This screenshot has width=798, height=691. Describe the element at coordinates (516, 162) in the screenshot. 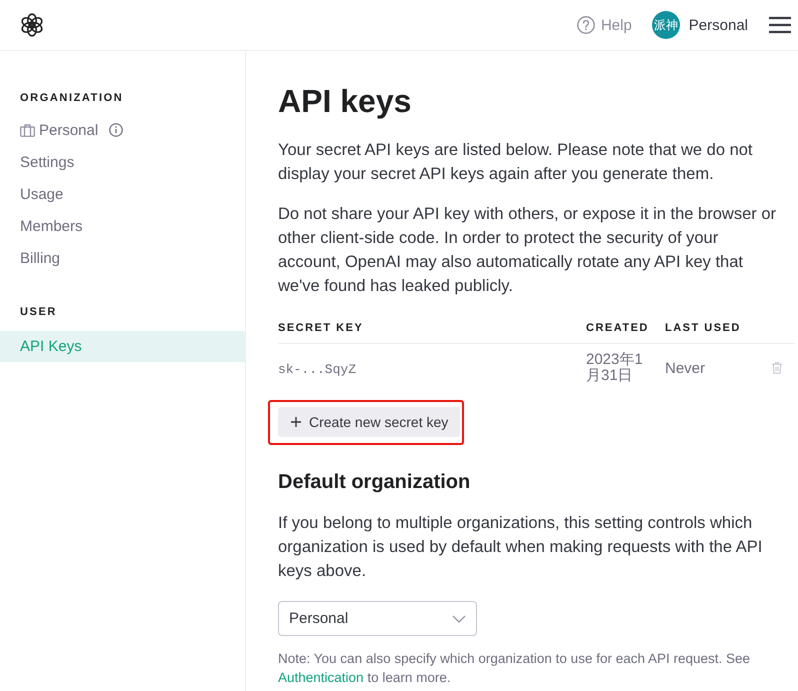

I see `intro-text: Your secret API keys are listed below. Please note that we do not display your secret API keys again after you generate them.` at that location.